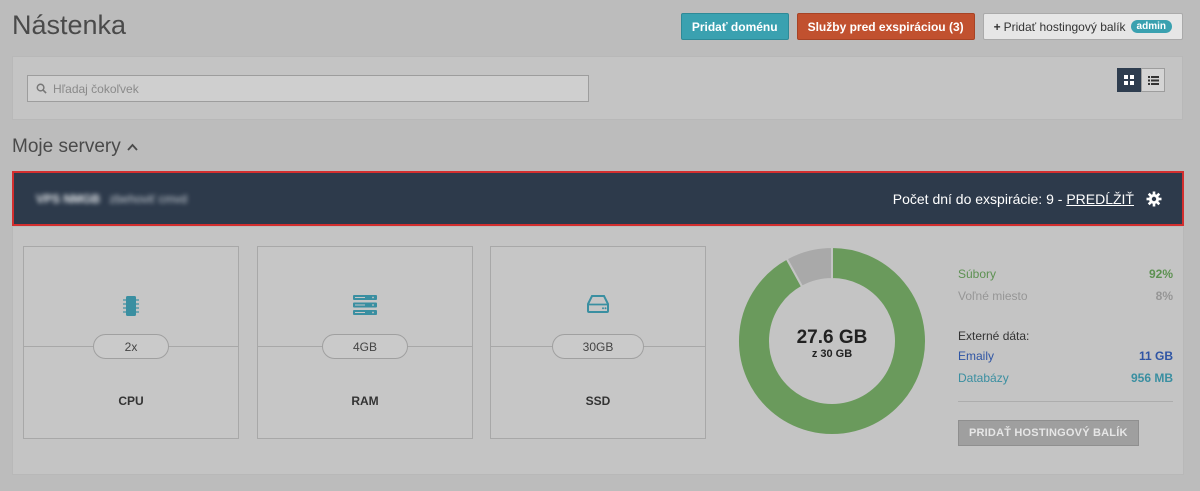 The height and width of the screenshot is (491, 1200). I want to click on free-value: 8%, so click(1164, 296).